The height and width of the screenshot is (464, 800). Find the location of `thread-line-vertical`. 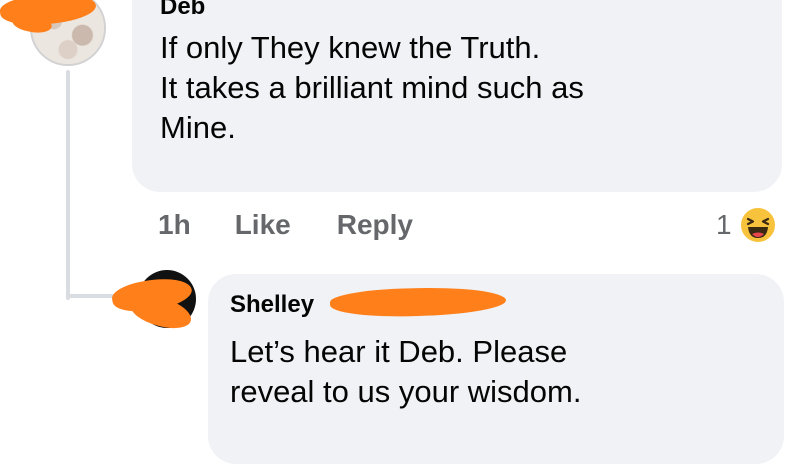

thread-line-vertical is located at coordinates (68, 185).